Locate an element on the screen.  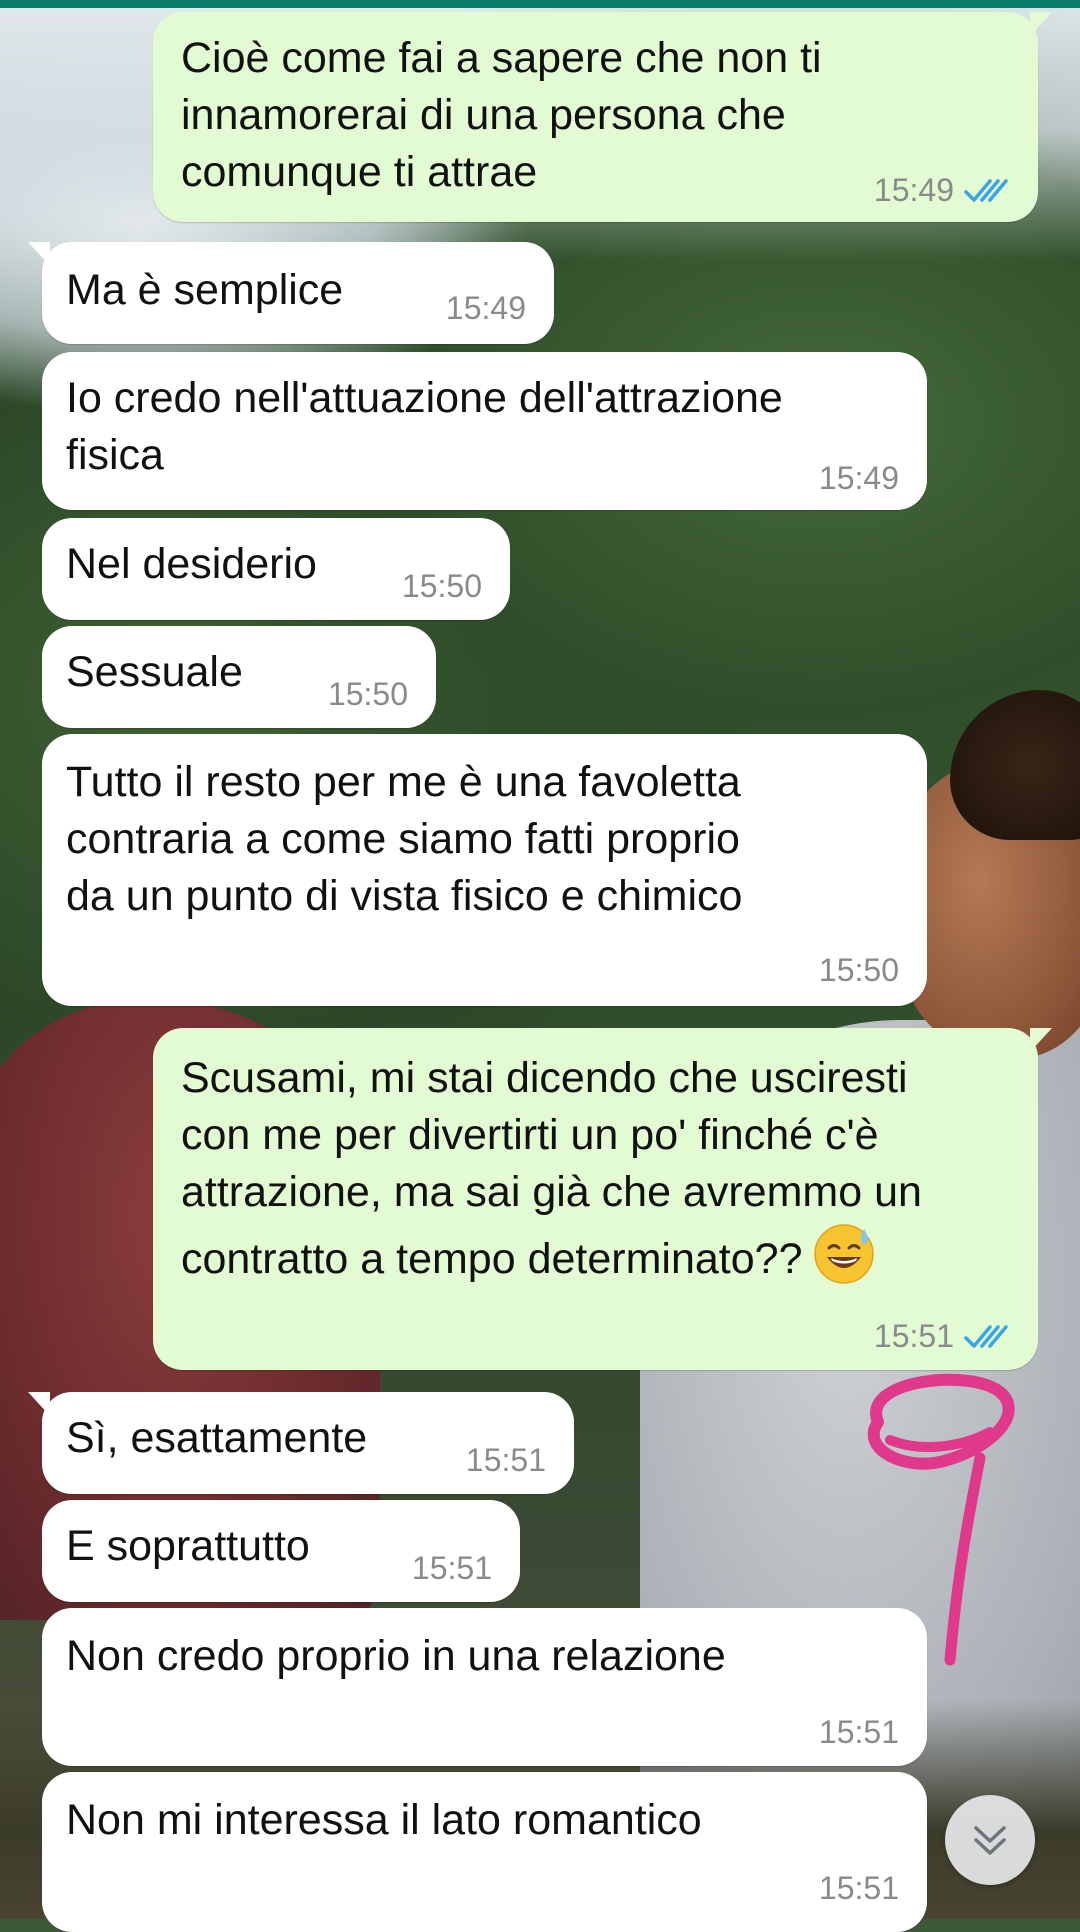
message-incoming: Non credo proprio in una relazione 15:51 is located at coordinates (484, 1687).